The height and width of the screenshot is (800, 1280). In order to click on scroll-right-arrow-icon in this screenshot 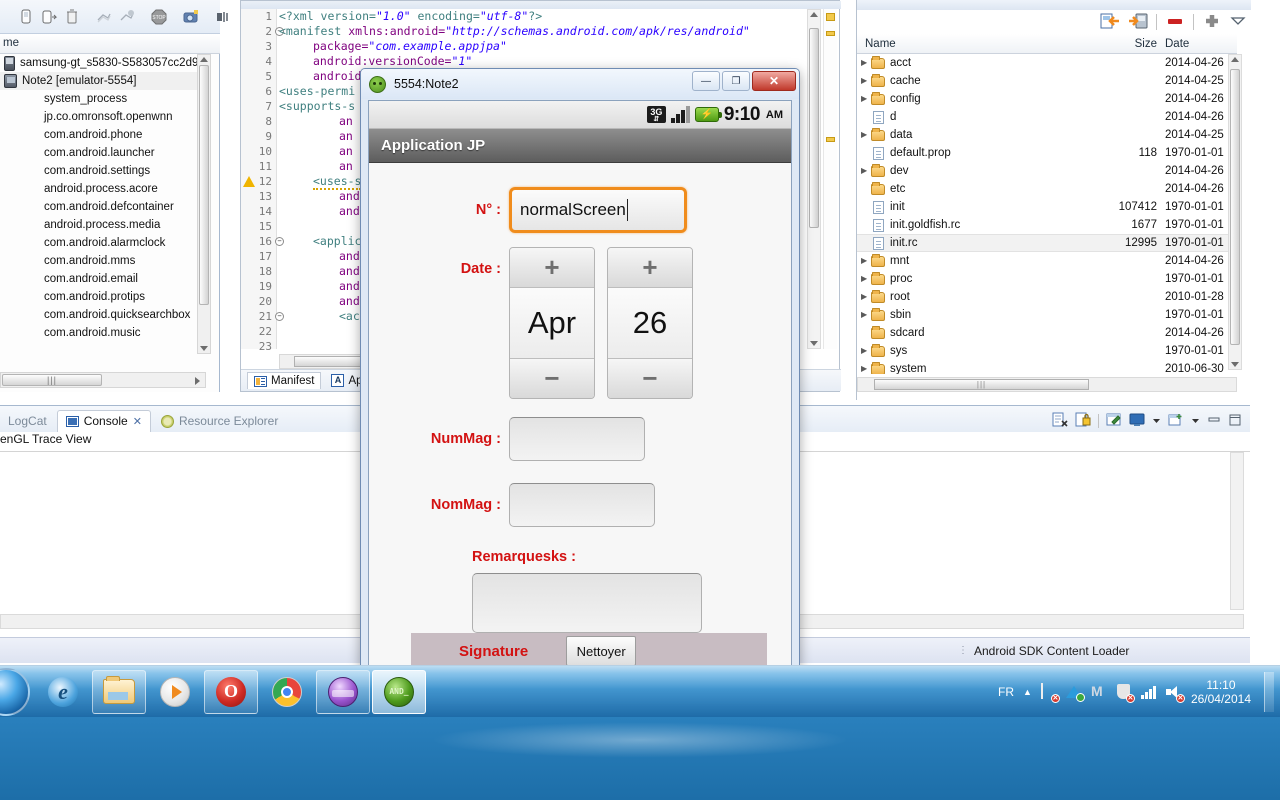, I will do `click(197, 381)`.